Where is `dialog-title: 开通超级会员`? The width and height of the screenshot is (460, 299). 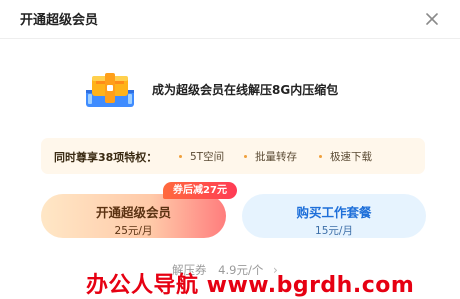
dialog-title: 开通超级会员 is located at coordinates (59, 20).